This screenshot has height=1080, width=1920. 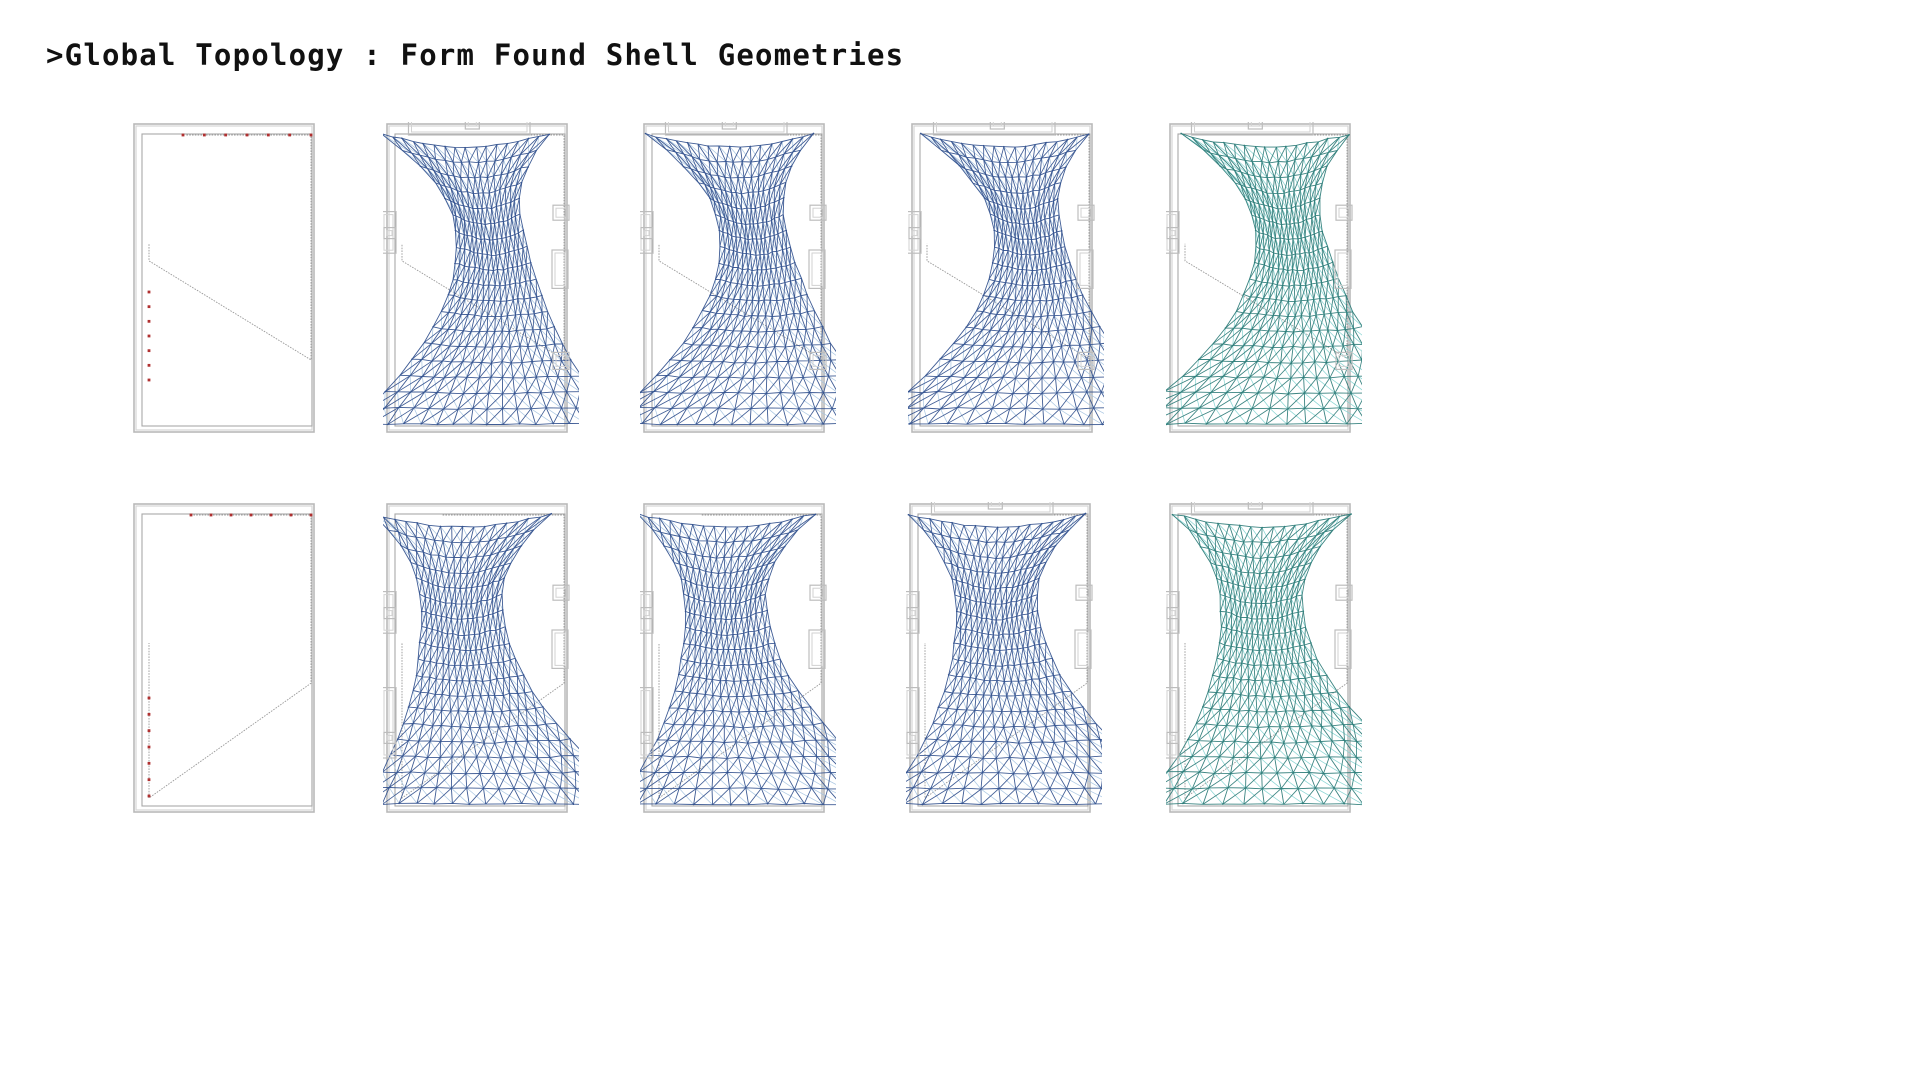 I want to click on panel-r2c4, so click(x=1004, y=662).